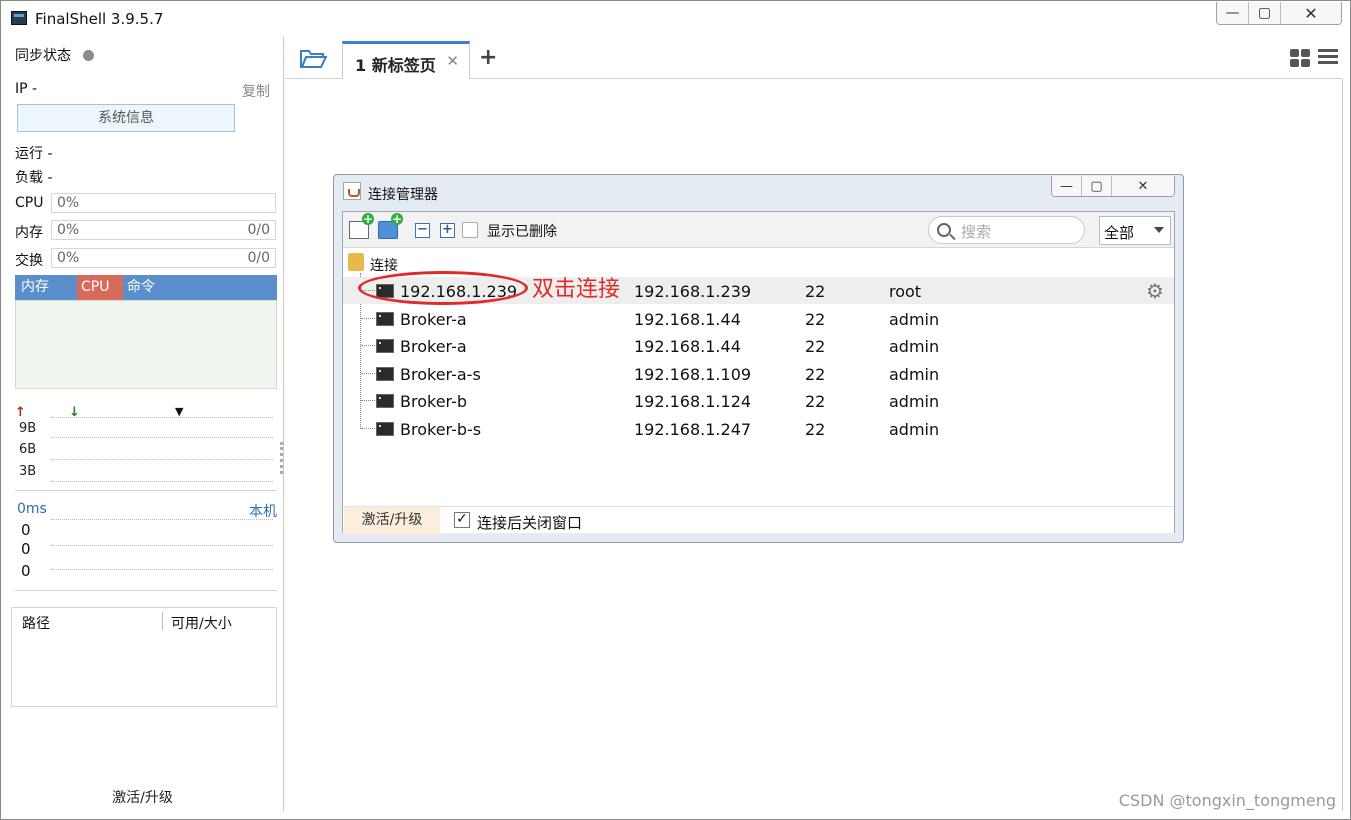 The height and width of the screenshot is (820, 1351). What do you see at coordinates (1097, 186) in the screenshot?
I see `dialog-maximize-button: ▢` at bounding box center [1097, 186].